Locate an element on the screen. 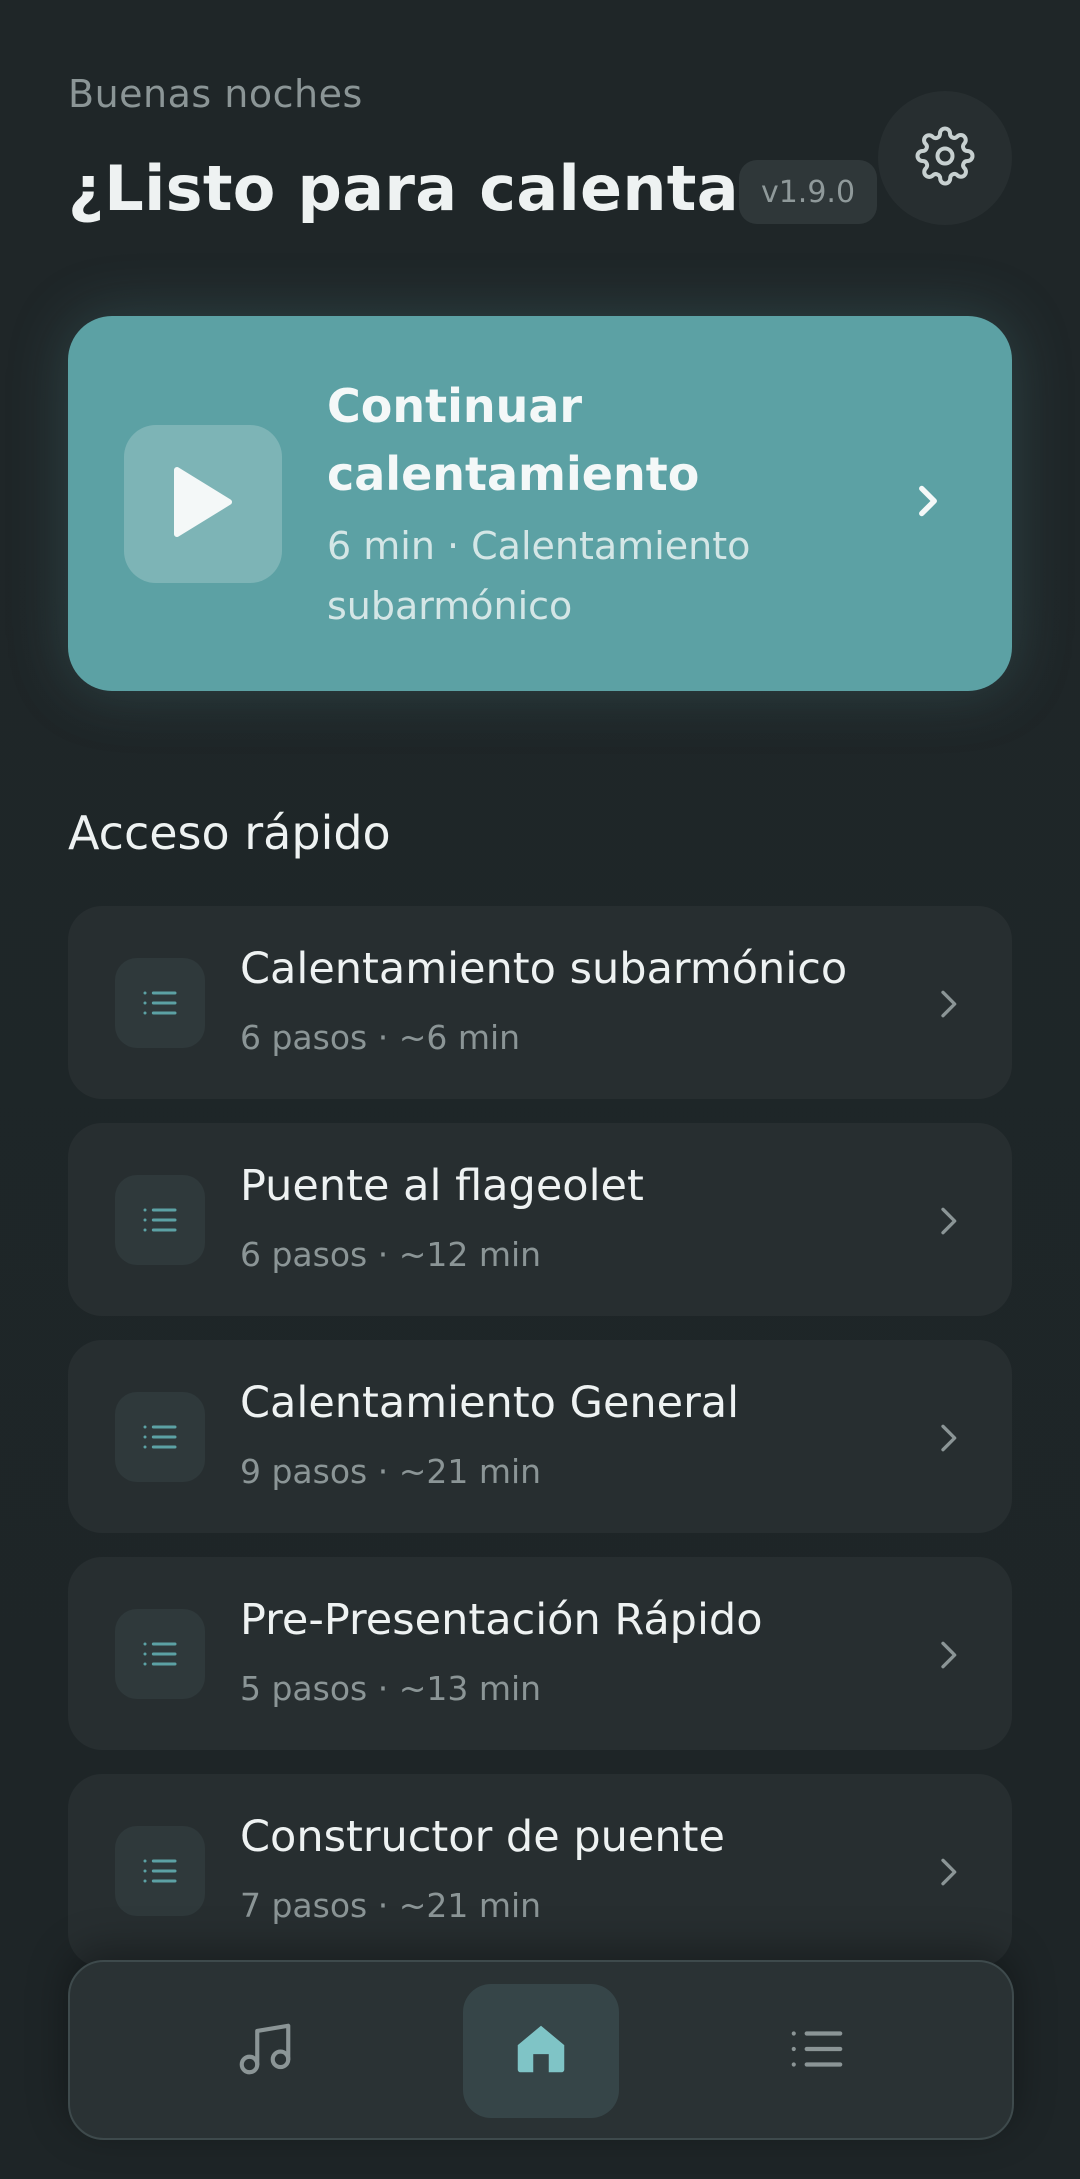  greeting-text: Buenas noches is located at coordinates (215, 94).